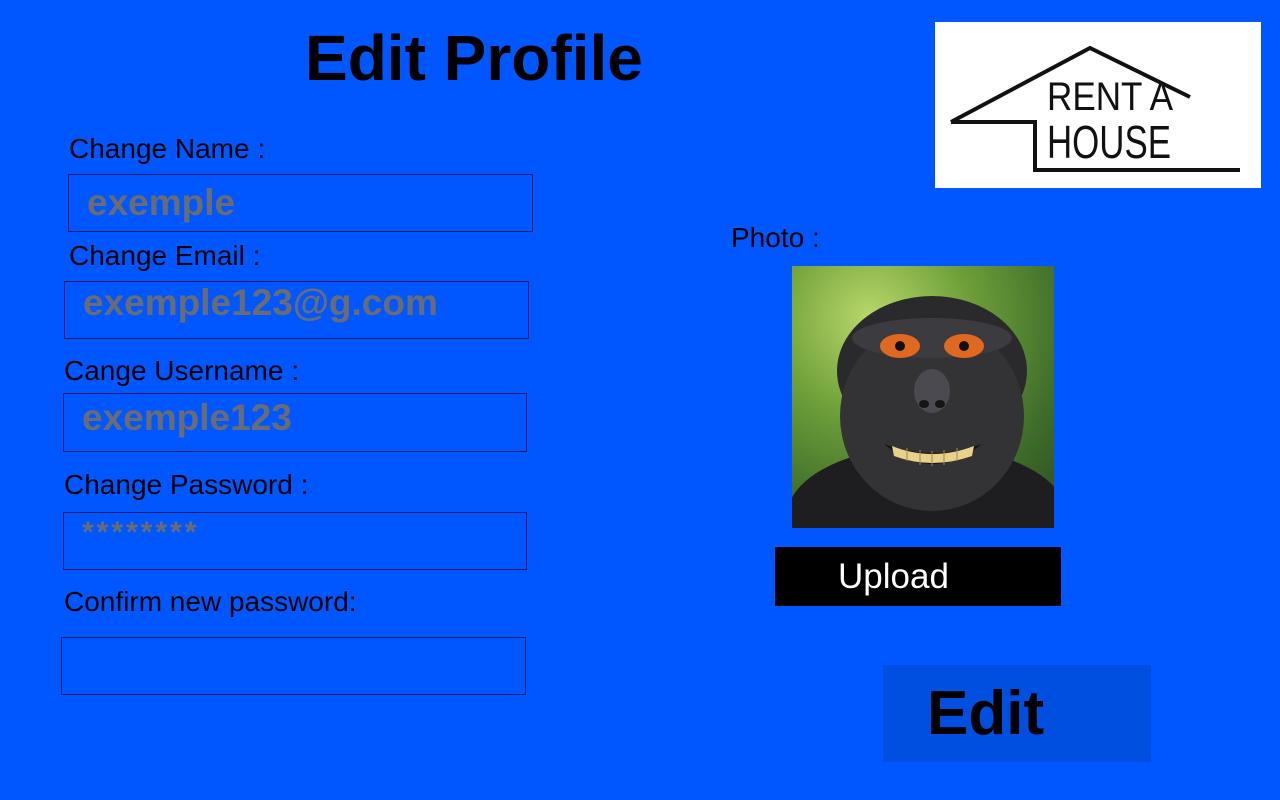 This screenshot has width=1280, height=800. I want to click on email-field, so click(296, 310).